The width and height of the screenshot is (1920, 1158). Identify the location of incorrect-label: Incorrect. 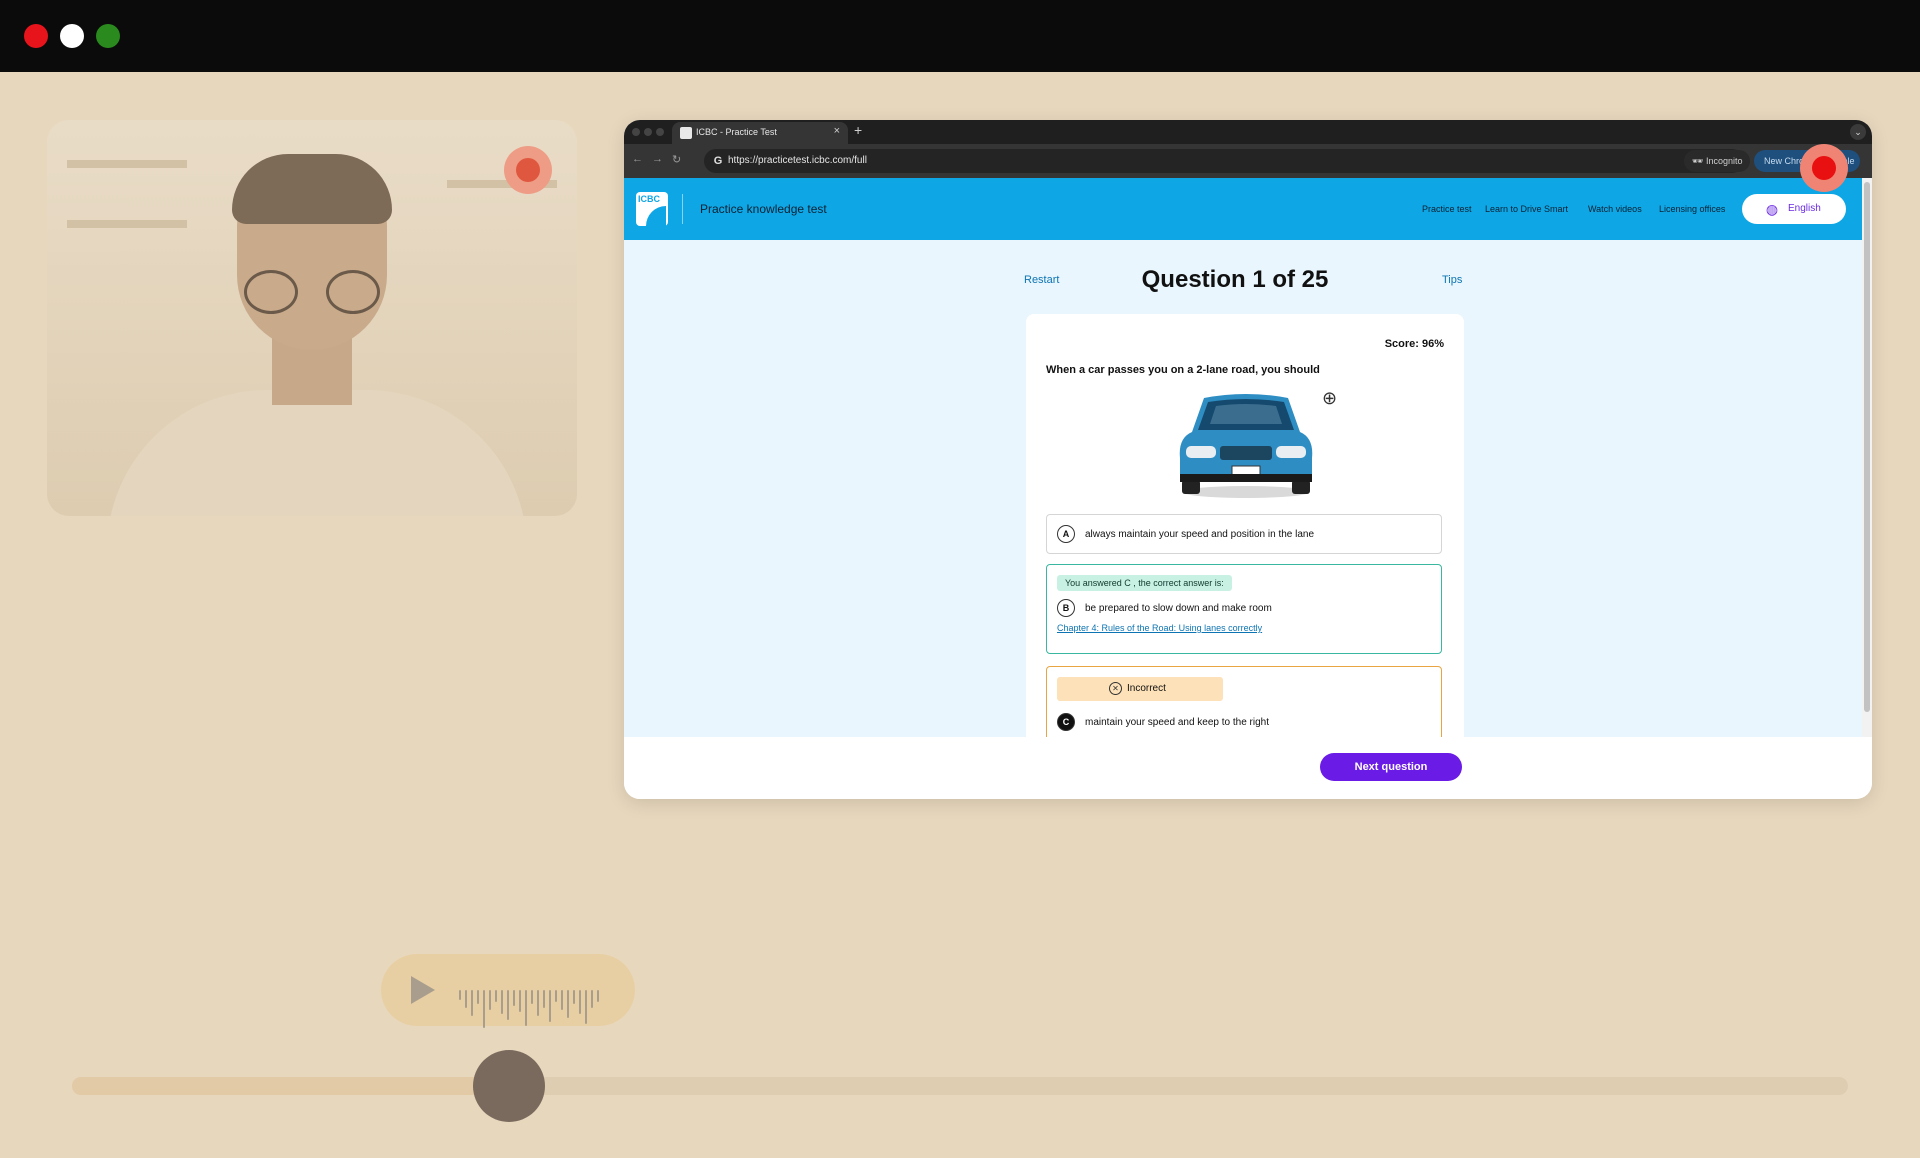
(1146, 688).